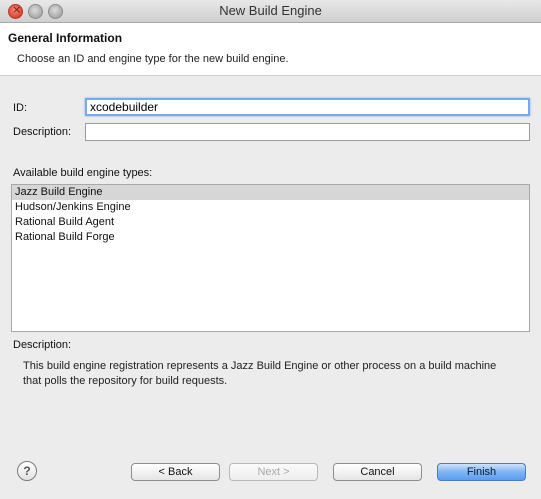  Describe the element at coordinates (42, 132) in the screenshot. I see `description-label: Description:` at that location.